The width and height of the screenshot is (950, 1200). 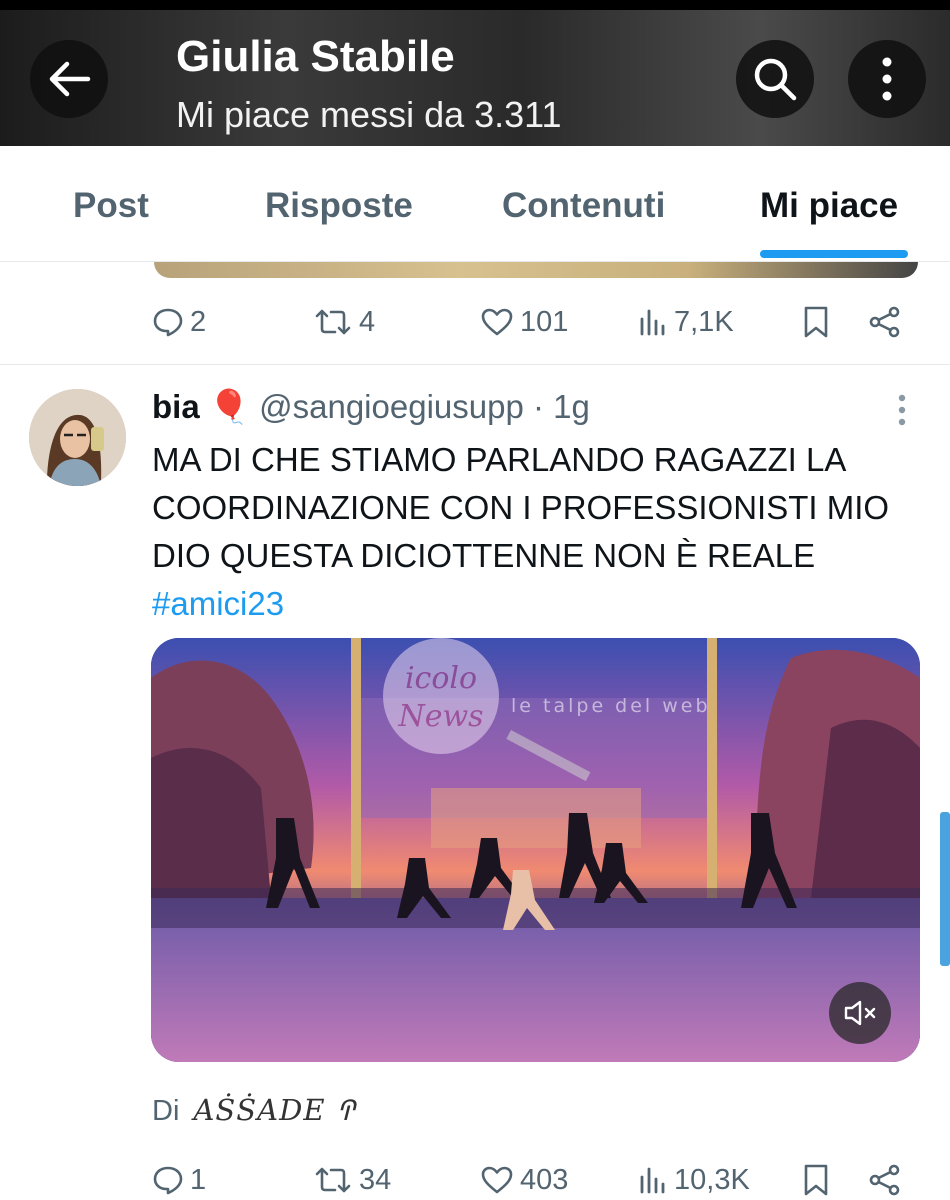 I want to click on back-button, so click(x=69, y=79).